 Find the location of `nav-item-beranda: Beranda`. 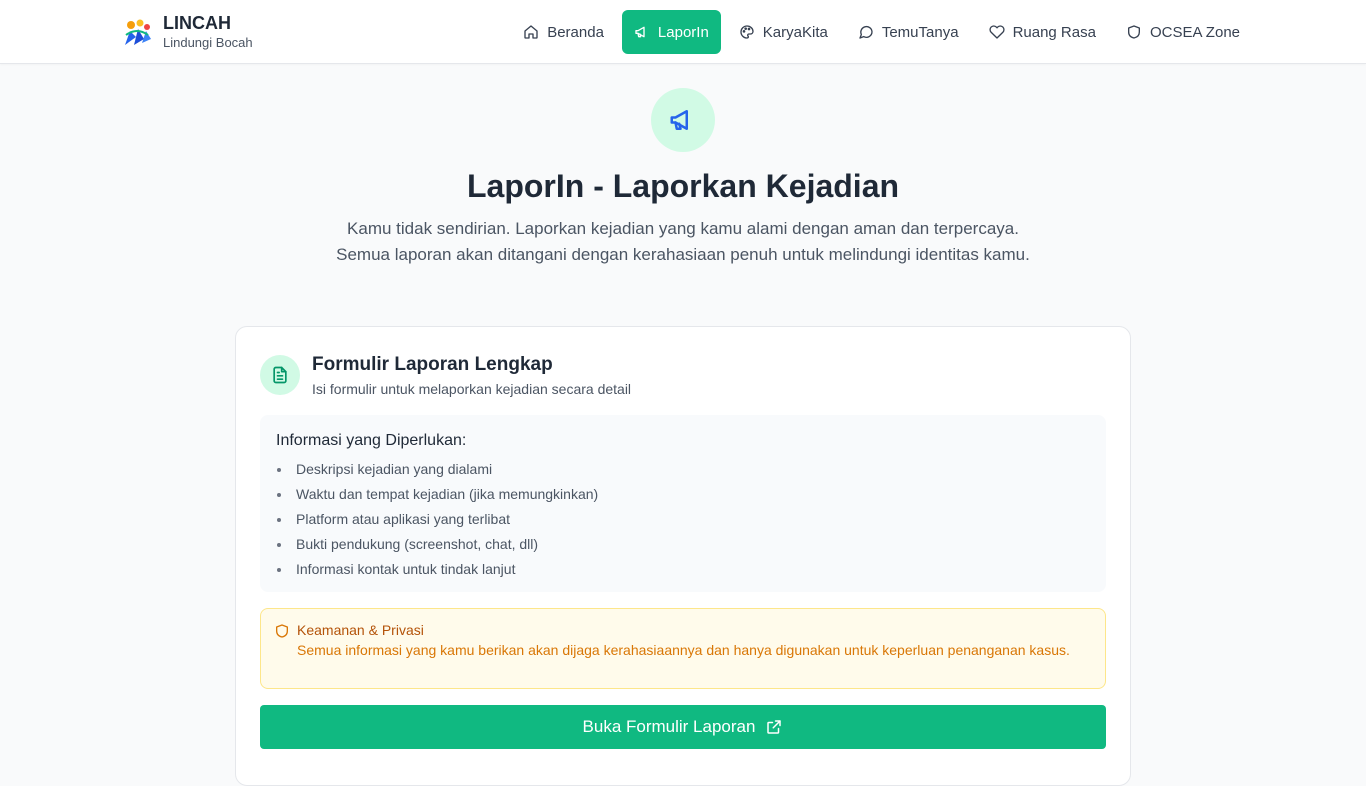

nav-item-beranda: Beranda is located at coordinates (563, 32).